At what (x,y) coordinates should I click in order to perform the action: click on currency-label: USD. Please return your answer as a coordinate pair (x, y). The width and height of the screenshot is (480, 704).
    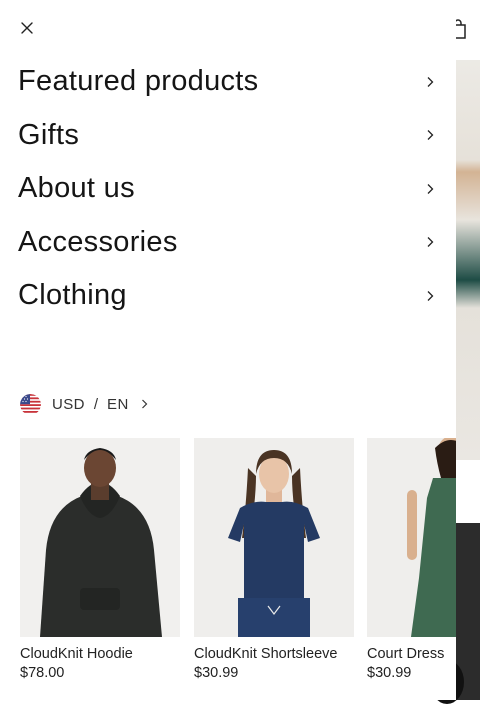
    Looking at the image, I should click on (68, 404).